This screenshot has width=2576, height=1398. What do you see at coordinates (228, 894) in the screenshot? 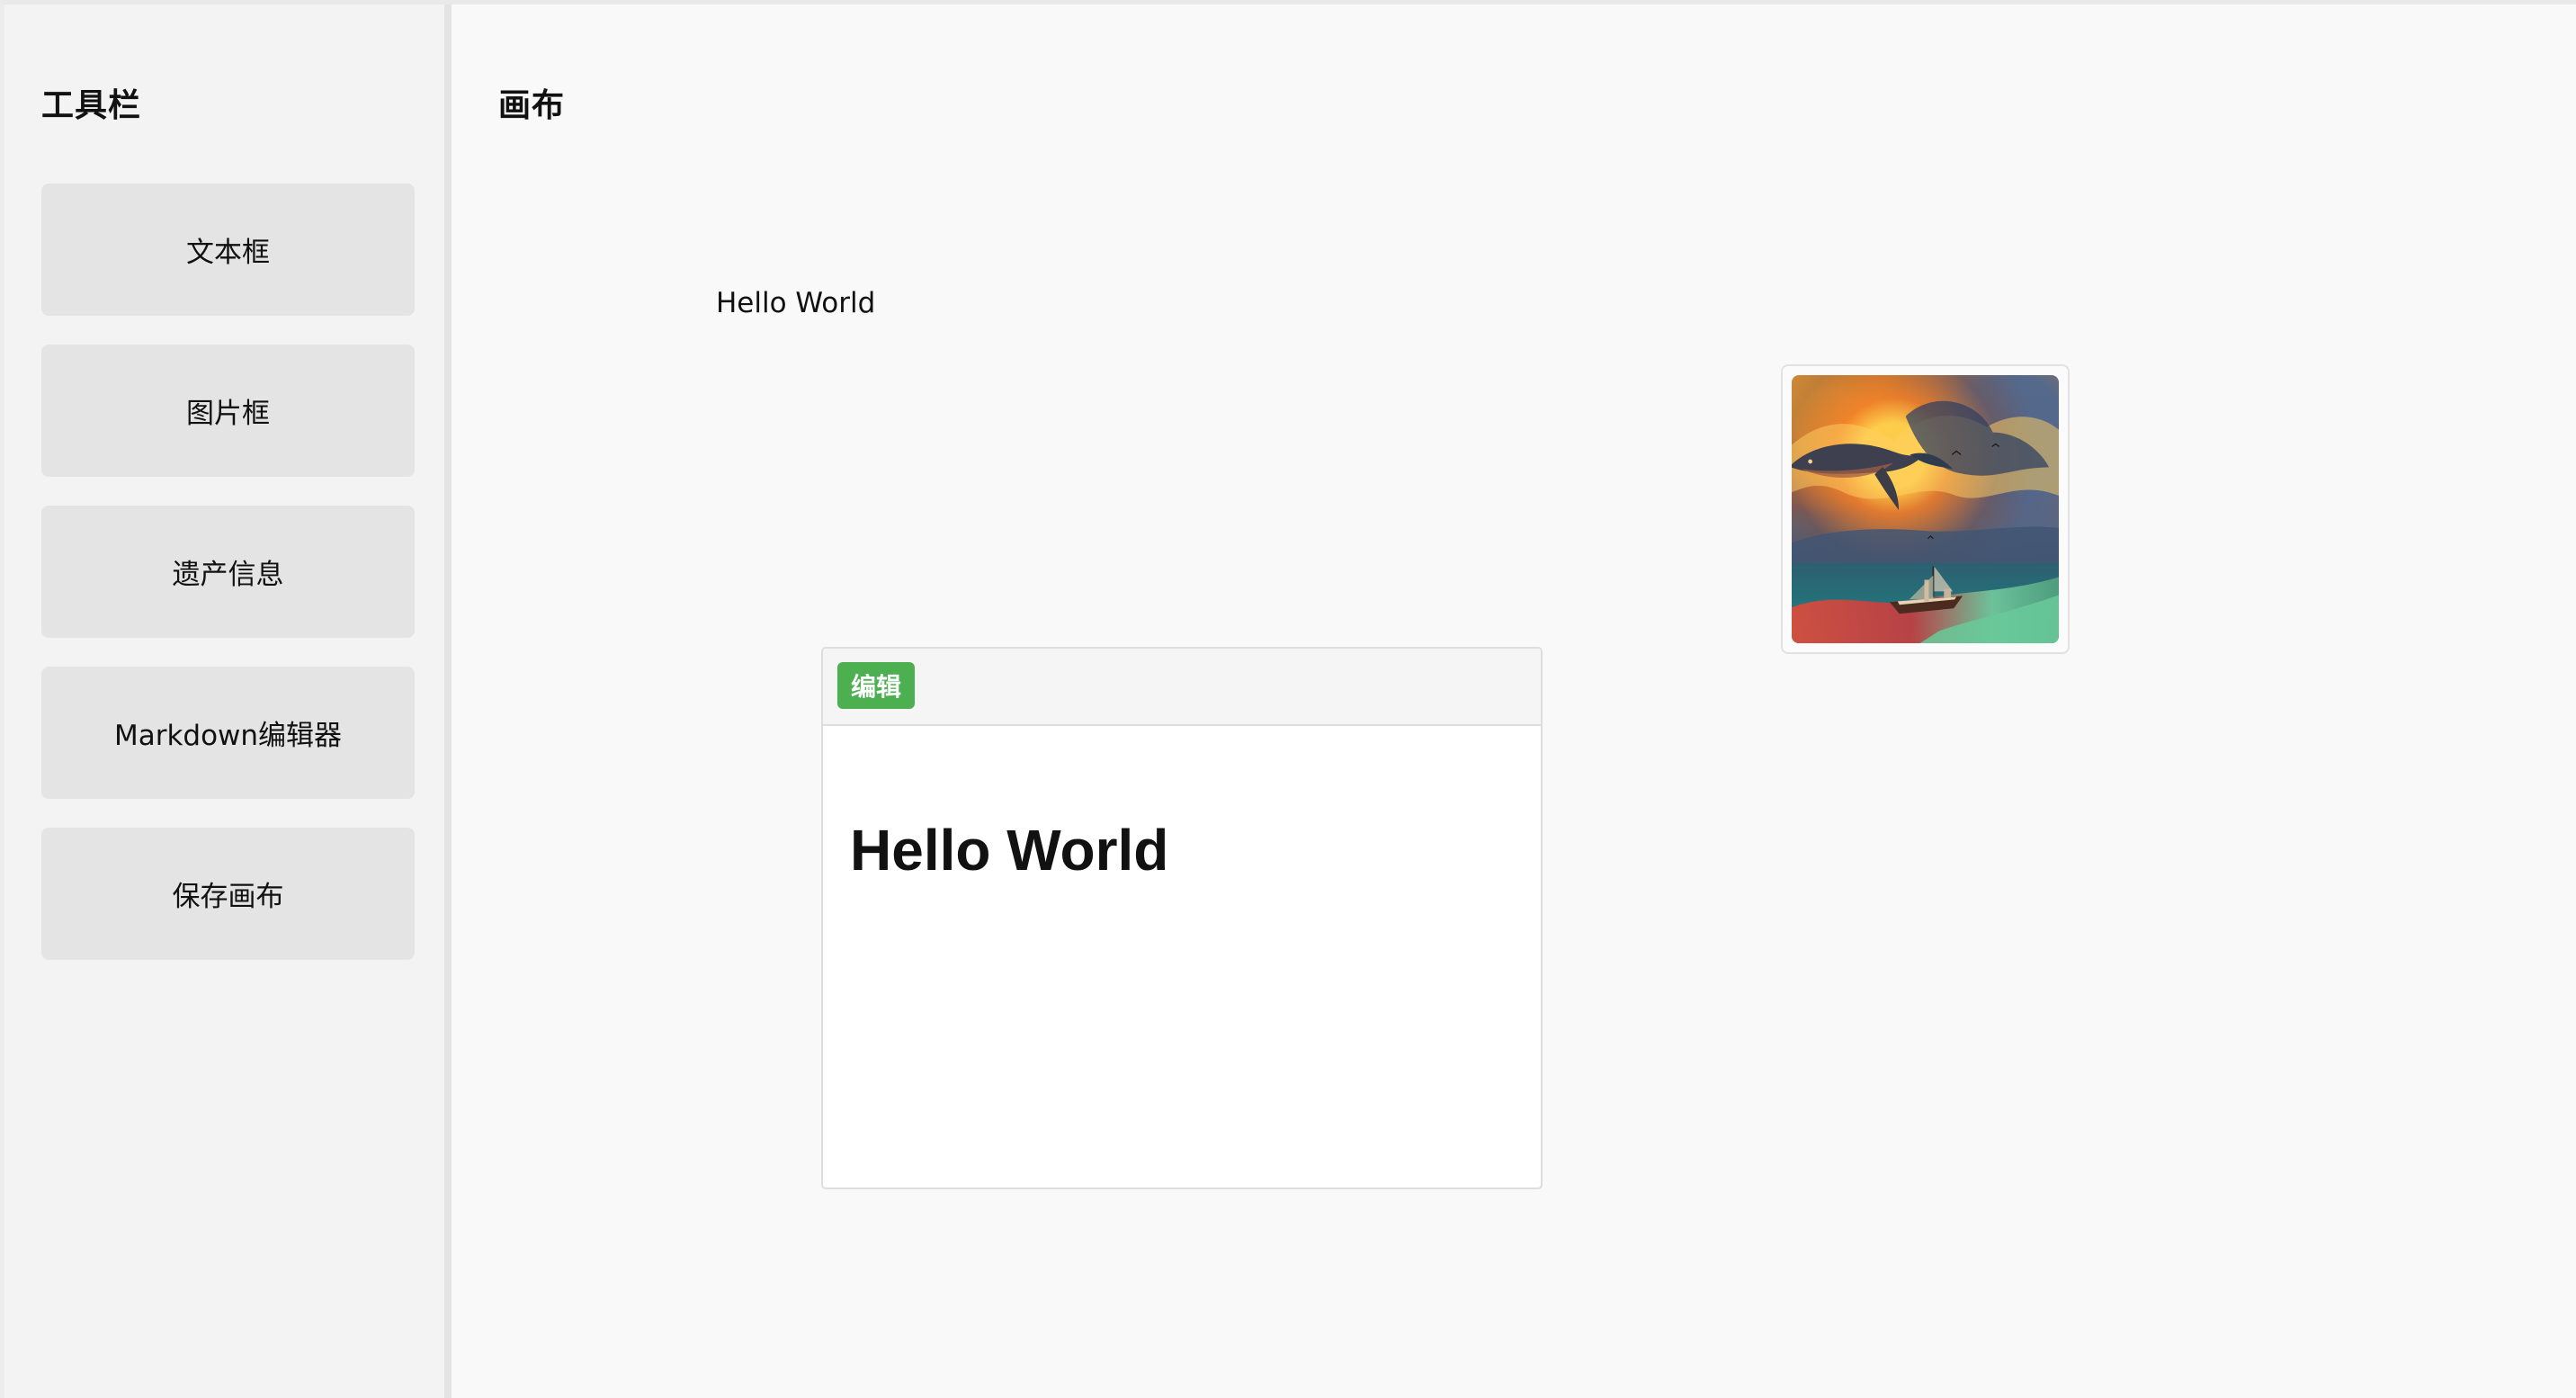
I see `save-canvas-button: 保存画布` at bounding box center [228, 894].